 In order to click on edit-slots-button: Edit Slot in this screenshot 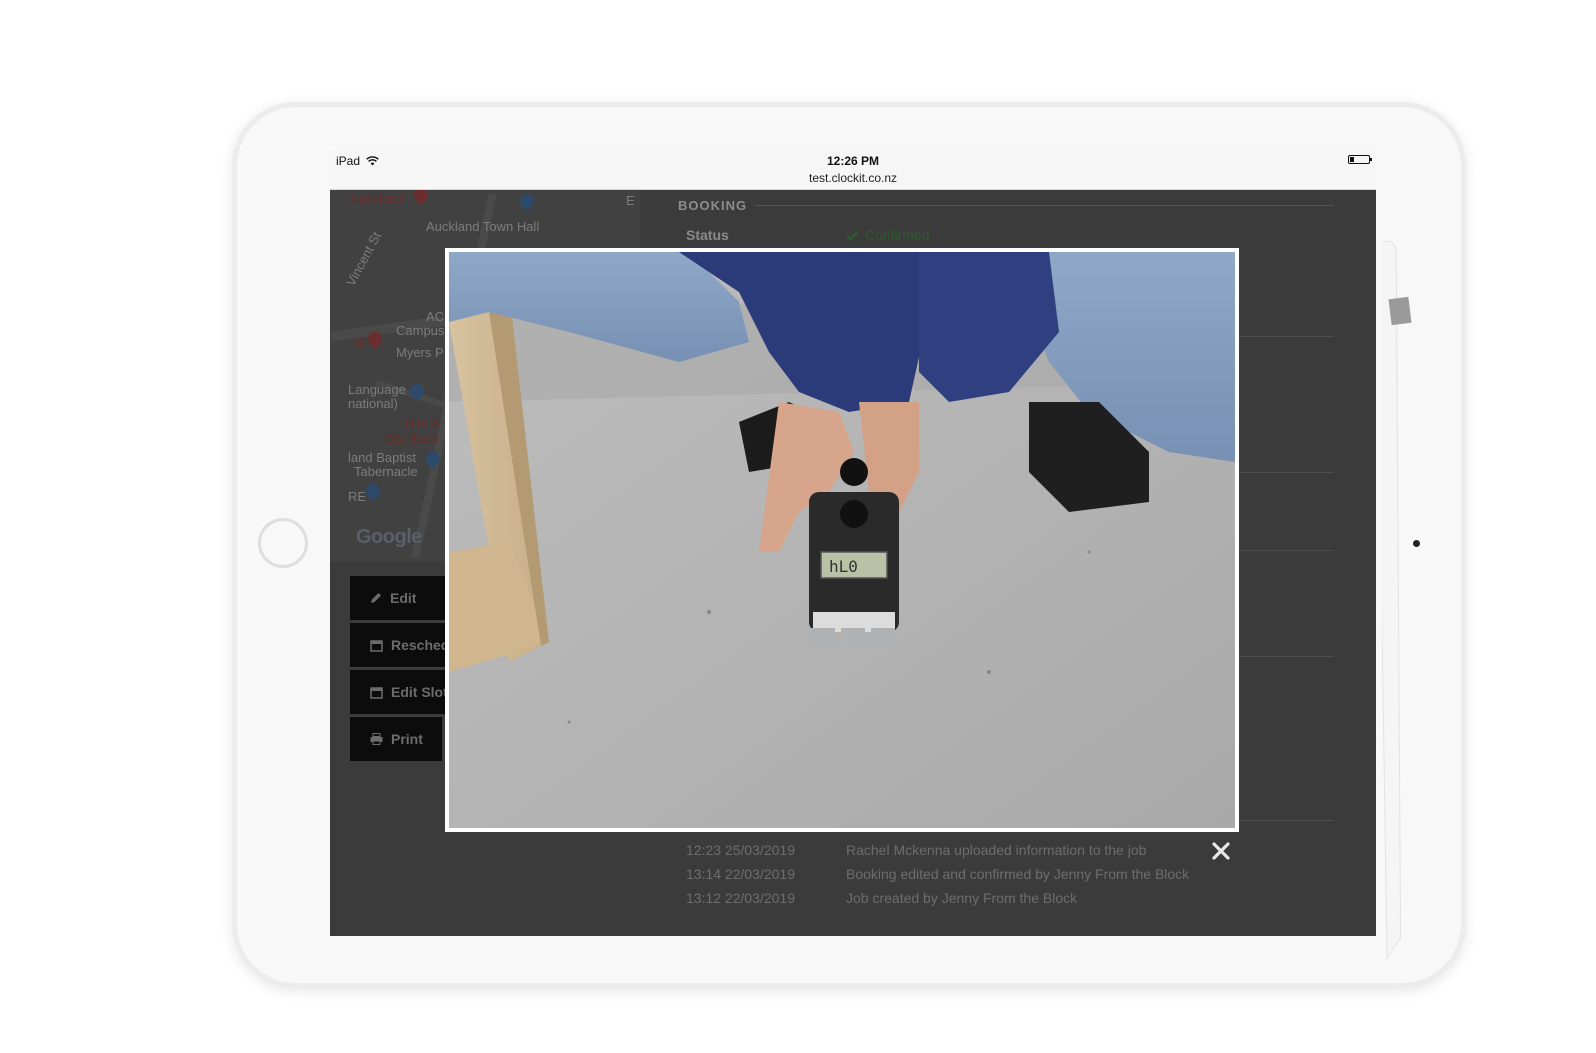, I will do `click(400, 692)`.